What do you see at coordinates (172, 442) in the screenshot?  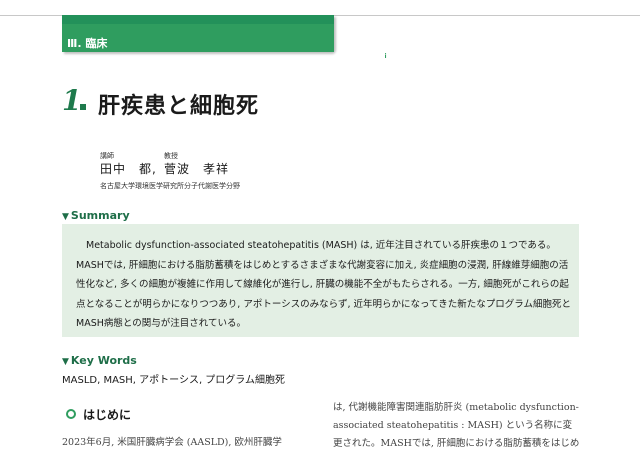 I see `body-text-left: 2023年6月, 米国肝臓病学会 (AASLD), 欧州肝臓学` at bounding box center [172, 442].